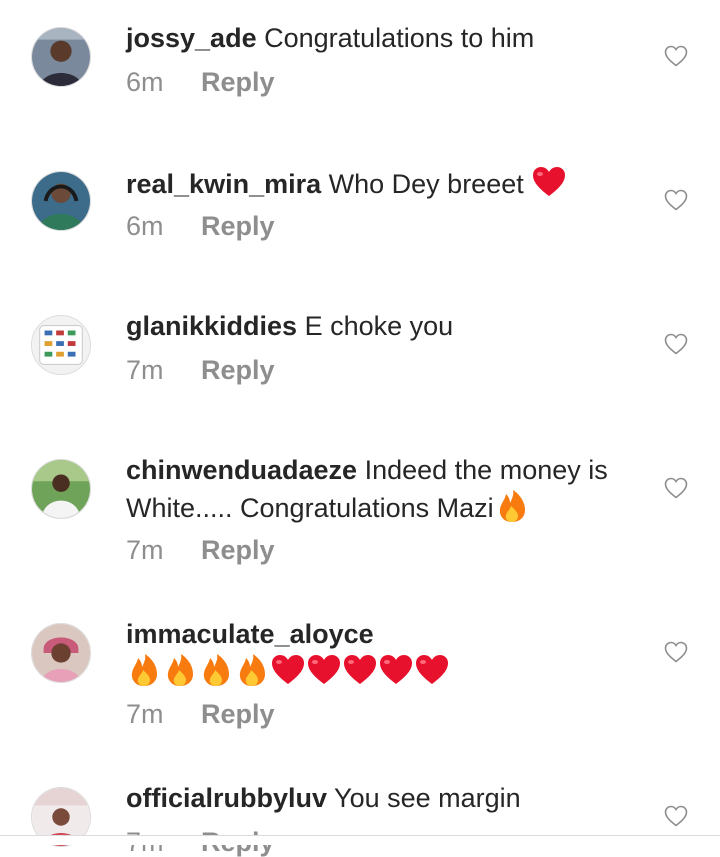 This screenshot has width=720, height=857. I want to click on comment-body: real_kwin_mira Who Dey breeet, so click(386, 183).